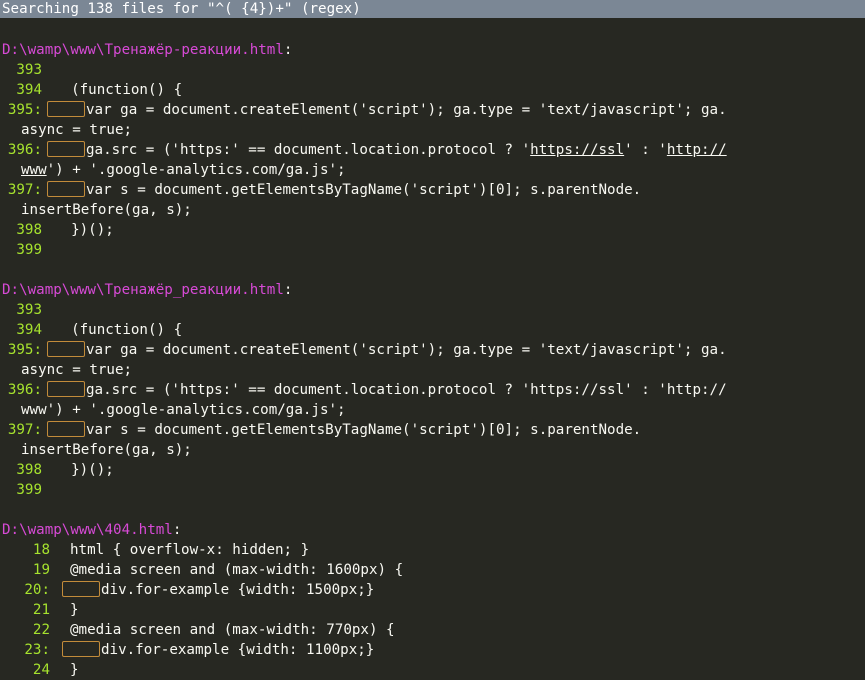 The image size is (865, 680). I want to click on line-number: 20:, so click(37, 590).